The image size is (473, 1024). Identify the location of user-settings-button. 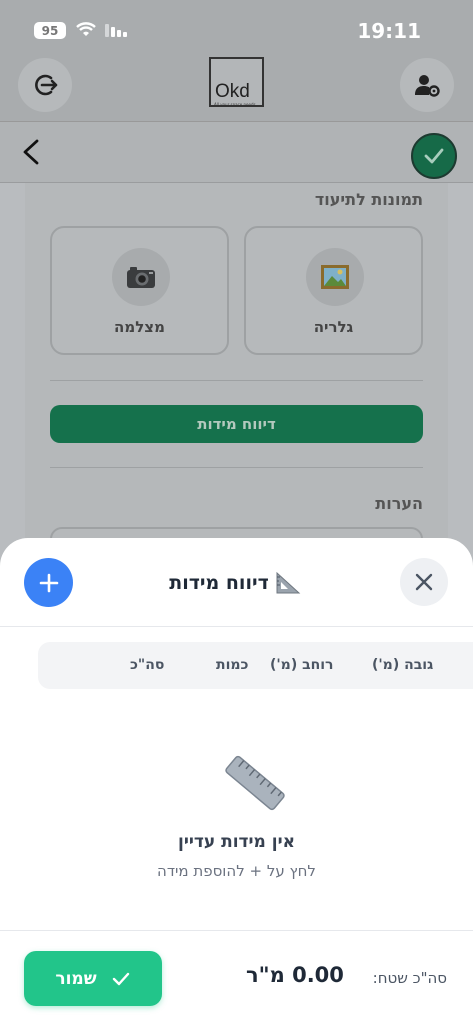
(427, 85).